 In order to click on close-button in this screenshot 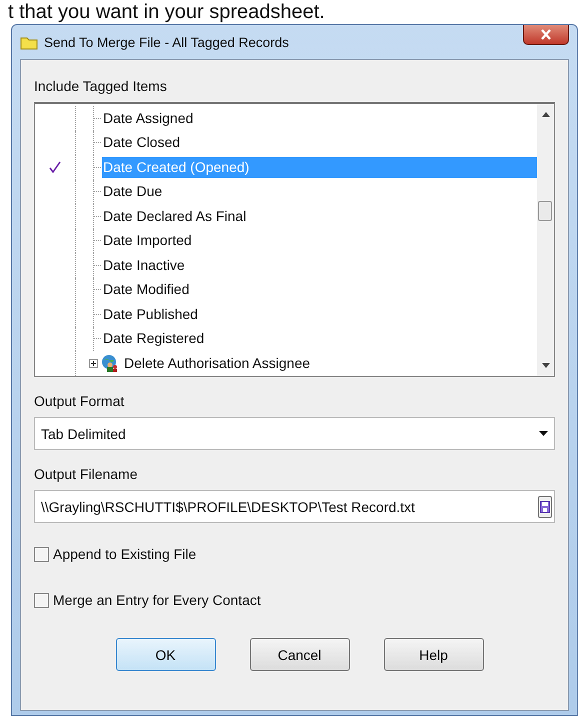, I will do `click(546, 35)`.